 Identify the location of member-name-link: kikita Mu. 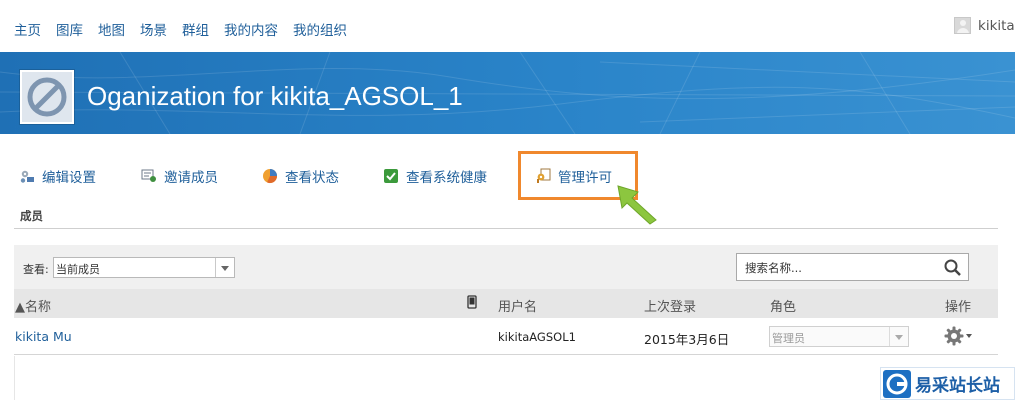
(43, 336).